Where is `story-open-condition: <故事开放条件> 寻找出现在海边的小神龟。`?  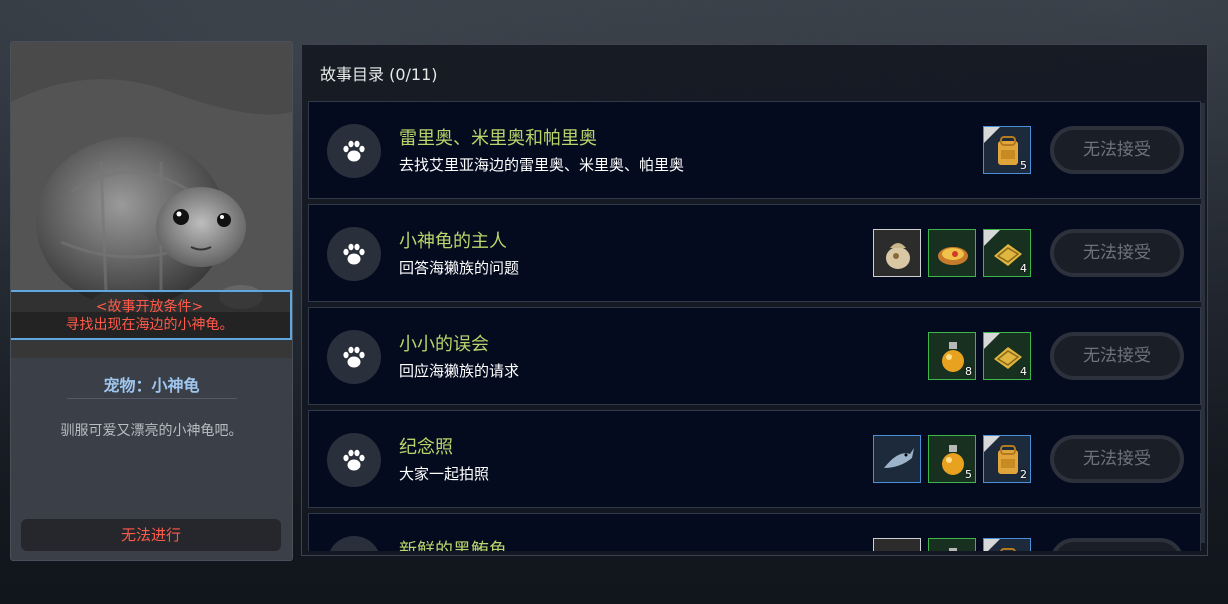
story-open-condition: <故事开放条件> 寻找出现在海边的小神龟。 is located at coordinates (151, 315).